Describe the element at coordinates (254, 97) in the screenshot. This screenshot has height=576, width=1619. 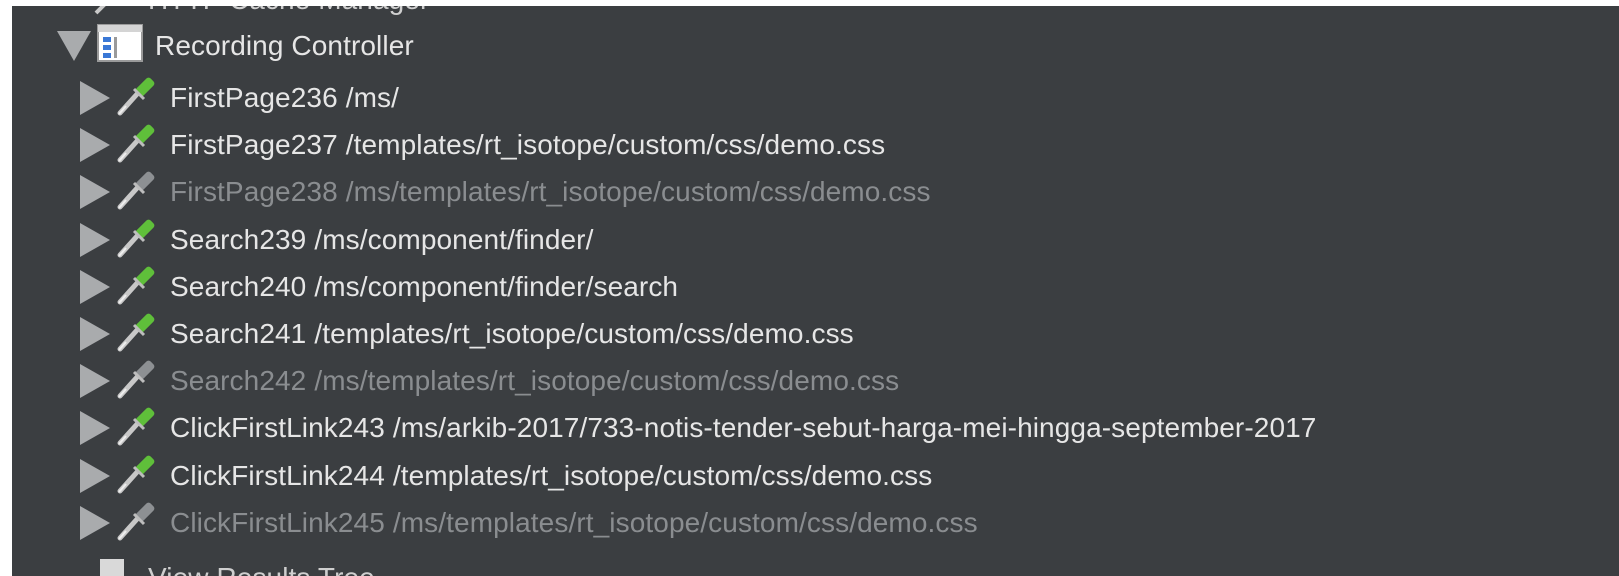
I see `sampler-label: FirstPage236` at that location.